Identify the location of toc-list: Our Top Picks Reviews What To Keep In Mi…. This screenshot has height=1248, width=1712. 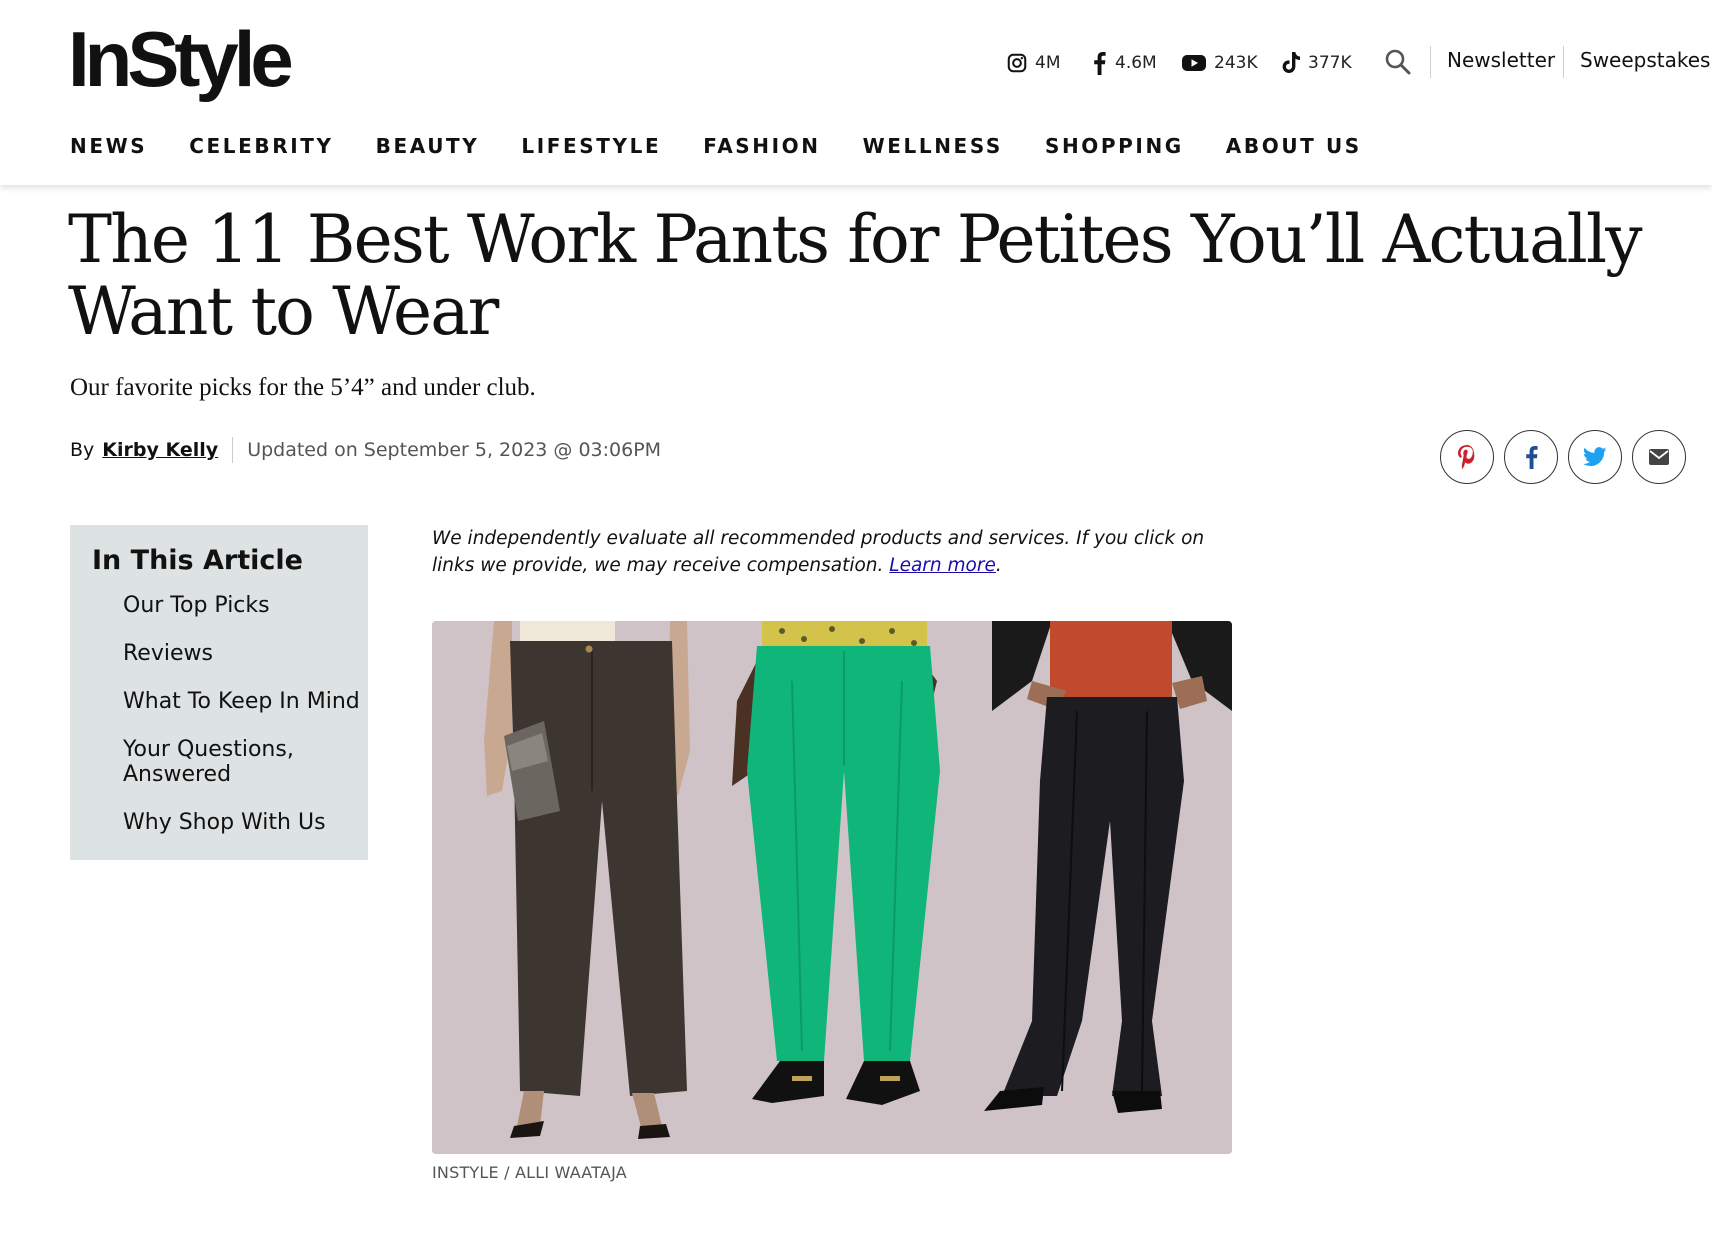
(243, 725).